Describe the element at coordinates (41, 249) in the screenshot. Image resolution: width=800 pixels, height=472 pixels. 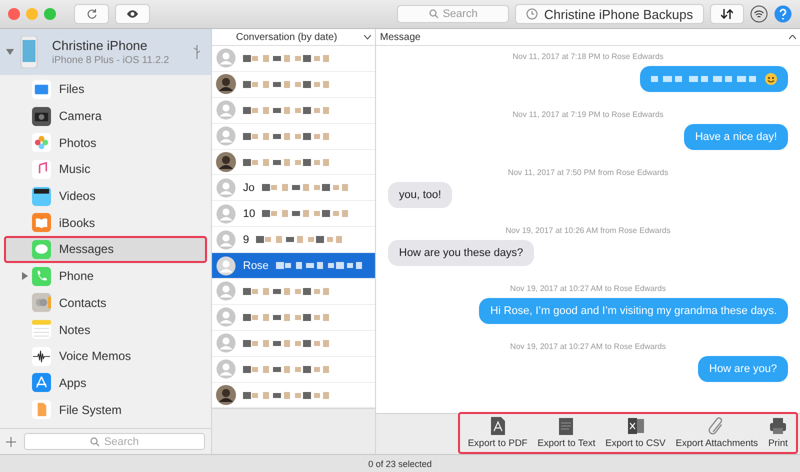
I see `chat-bubble-icon` at that location.